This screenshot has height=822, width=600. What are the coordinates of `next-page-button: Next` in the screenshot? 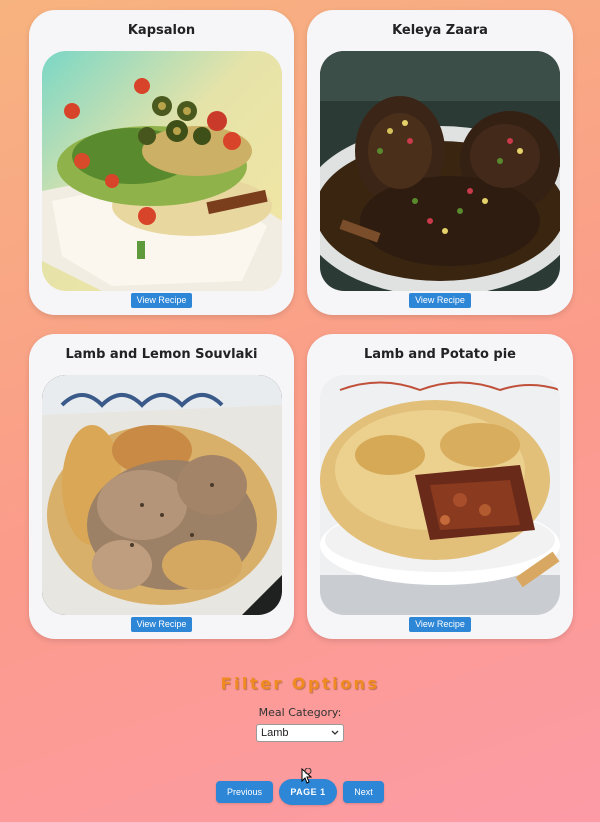 It's located at (363, 792).